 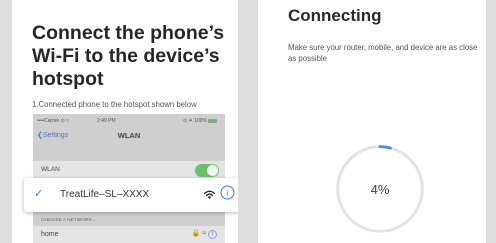 I want to click on wifi-icon, so click(x=209, y=194).